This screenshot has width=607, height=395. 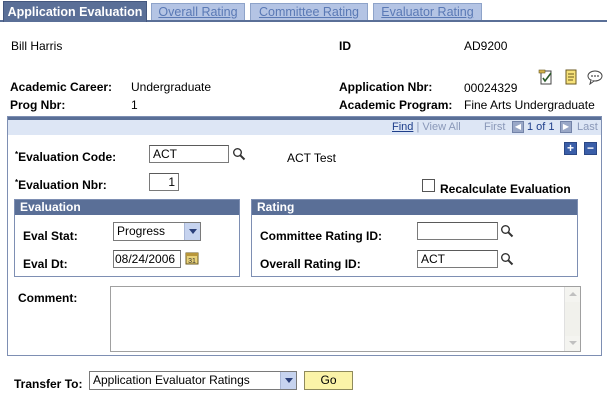 I want to click on evaluation-code-label: *Evaluation Code:, so click(x=66, y=157).